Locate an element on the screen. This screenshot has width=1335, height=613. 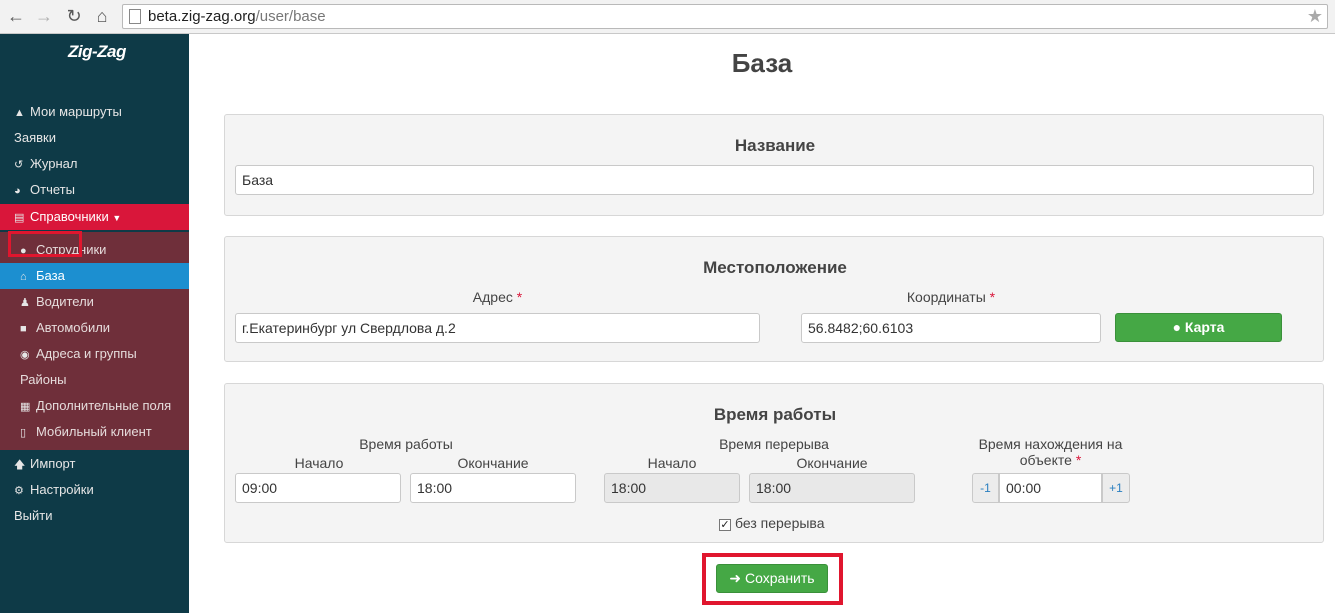
road-icon: ▲ is located at coordinates (19, 113).